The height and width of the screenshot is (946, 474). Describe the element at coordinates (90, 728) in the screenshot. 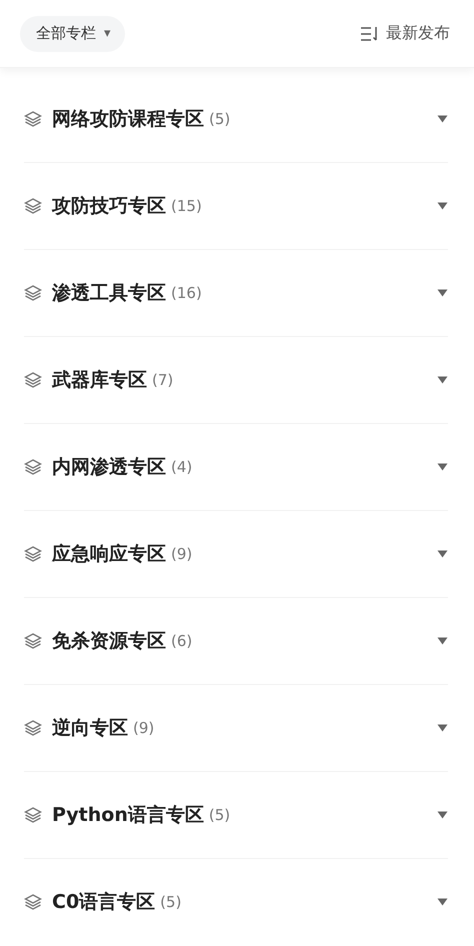

I see `section-title: 逆向专区` at that location.